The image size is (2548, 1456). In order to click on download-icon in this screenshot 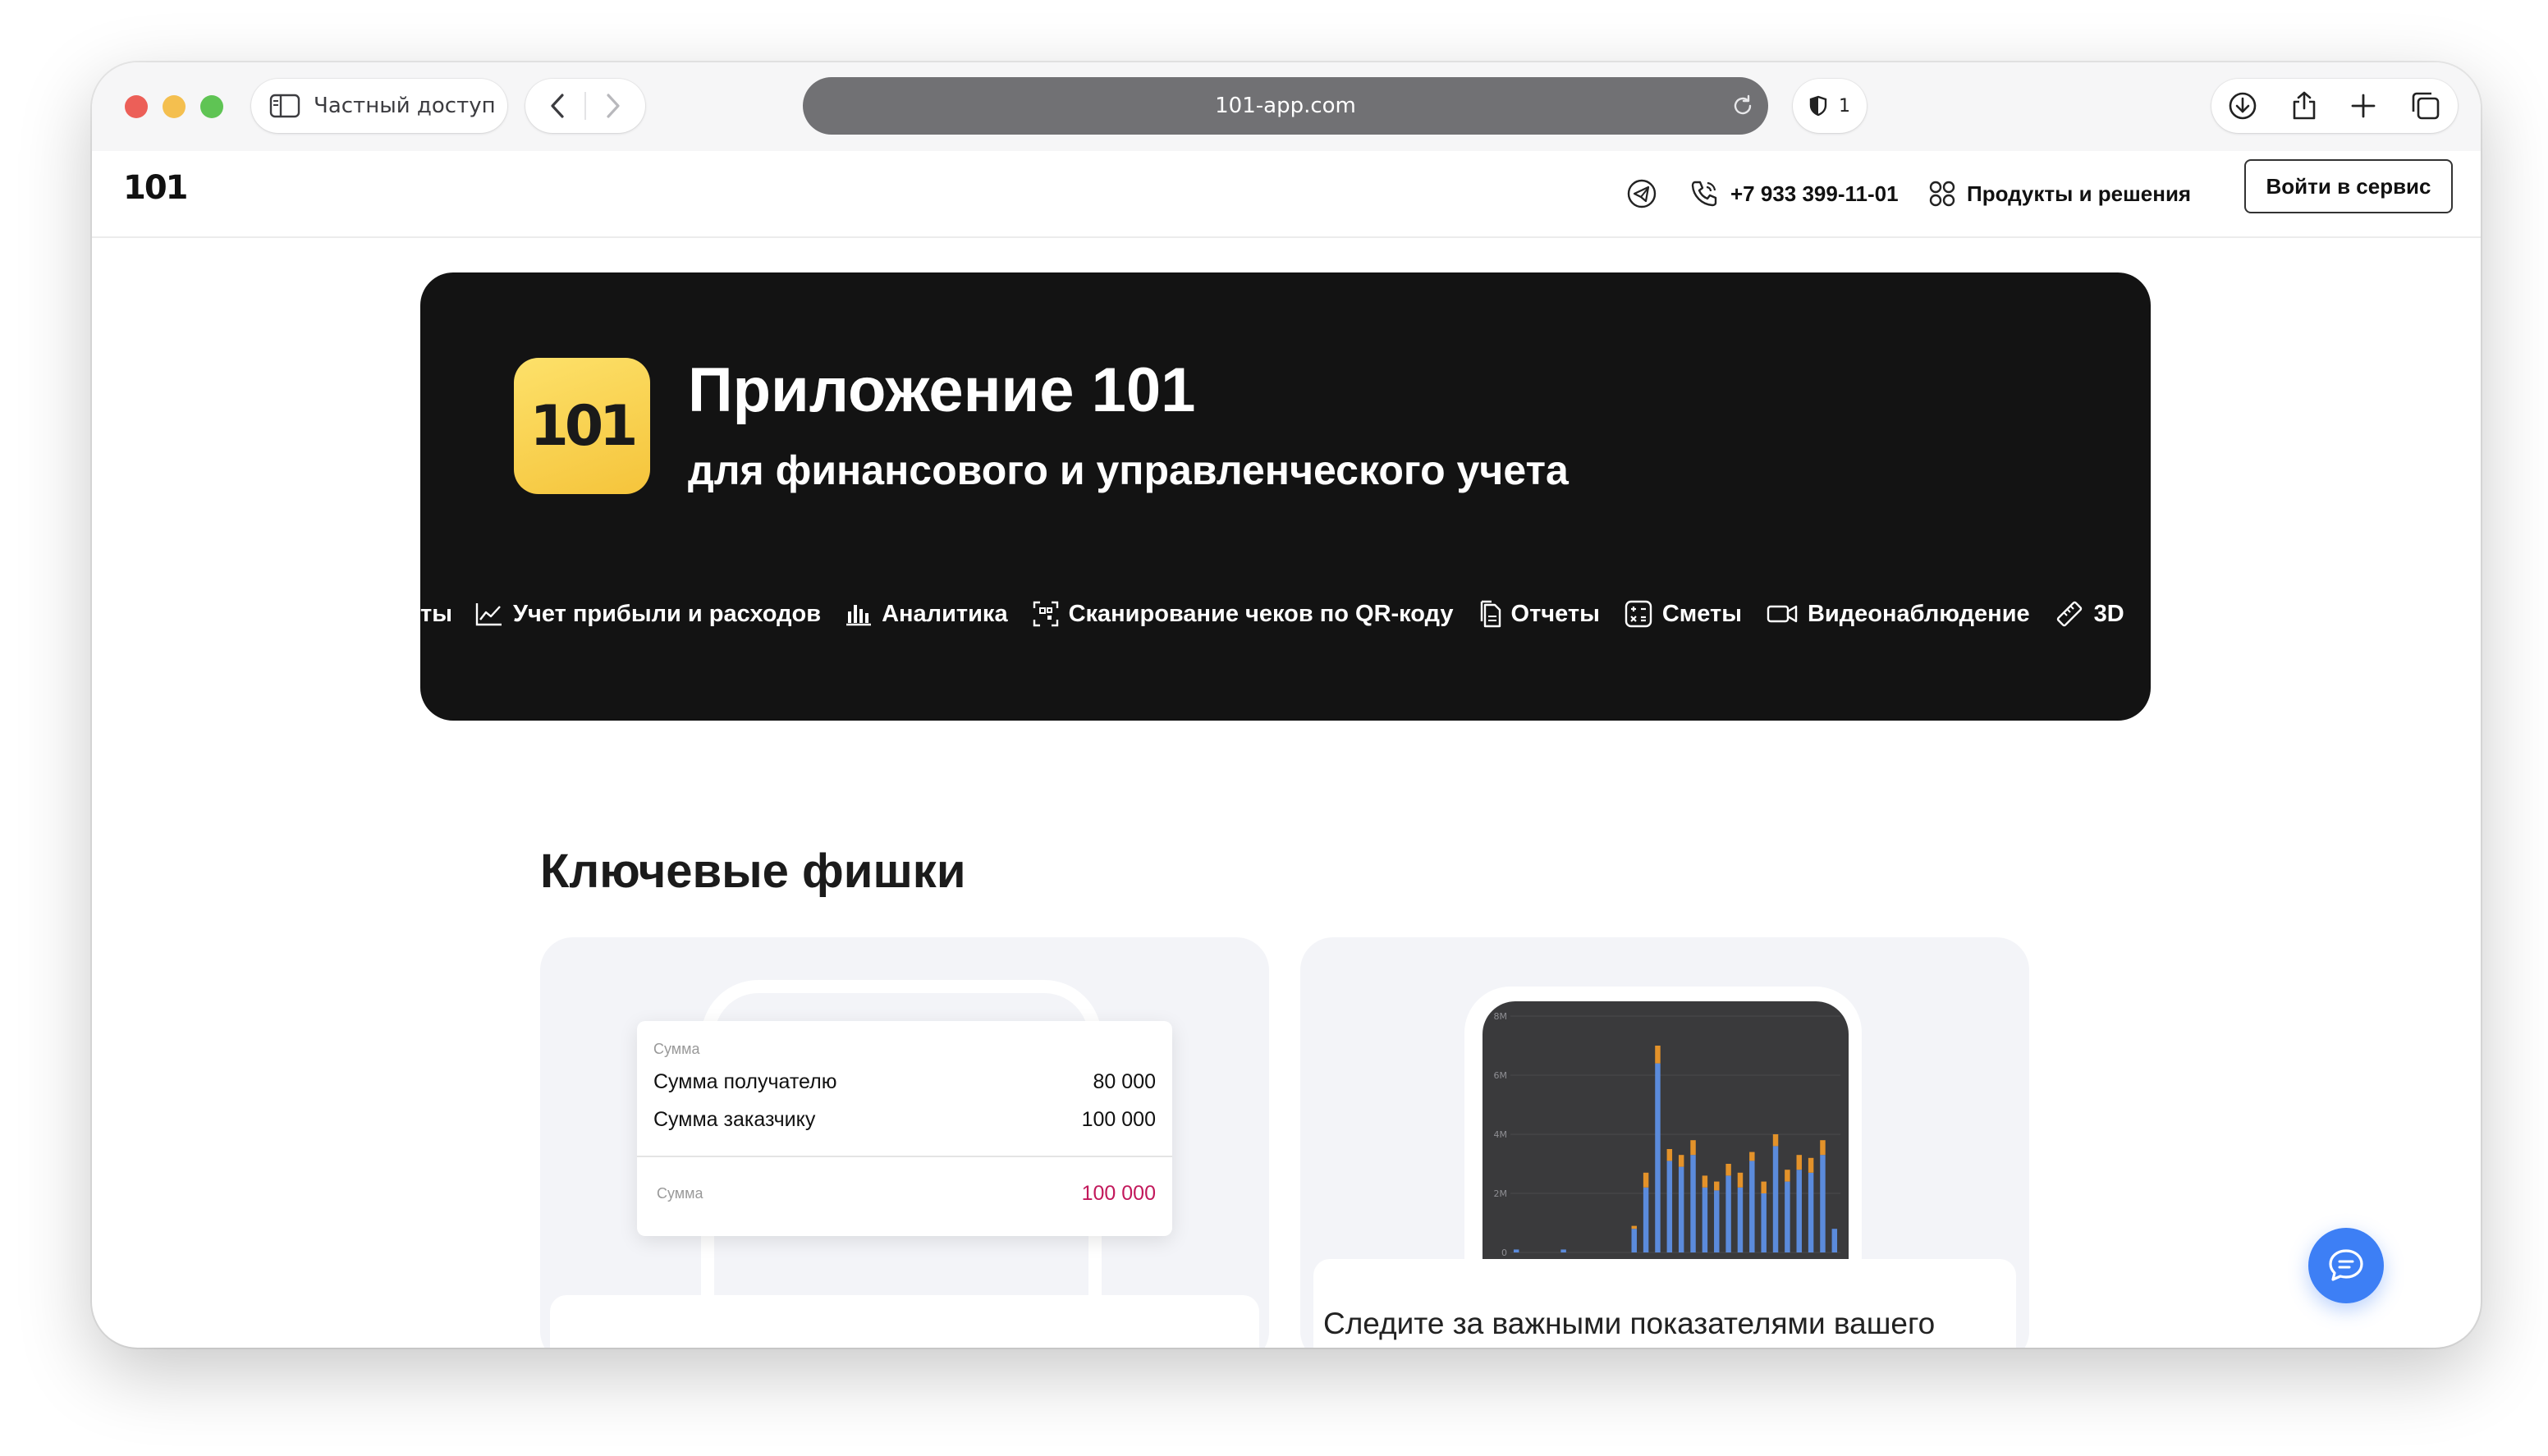, I will do `click(2242, 106)`.